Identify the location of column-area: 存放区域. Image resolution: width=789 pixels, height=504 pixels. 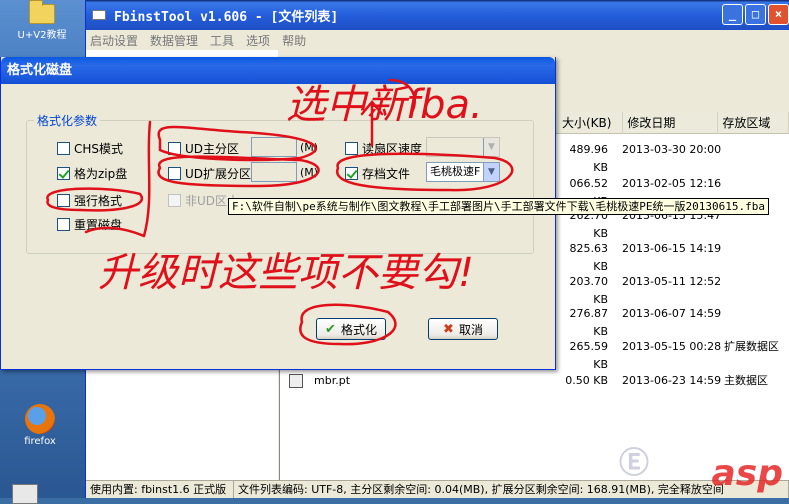
(753, 122).